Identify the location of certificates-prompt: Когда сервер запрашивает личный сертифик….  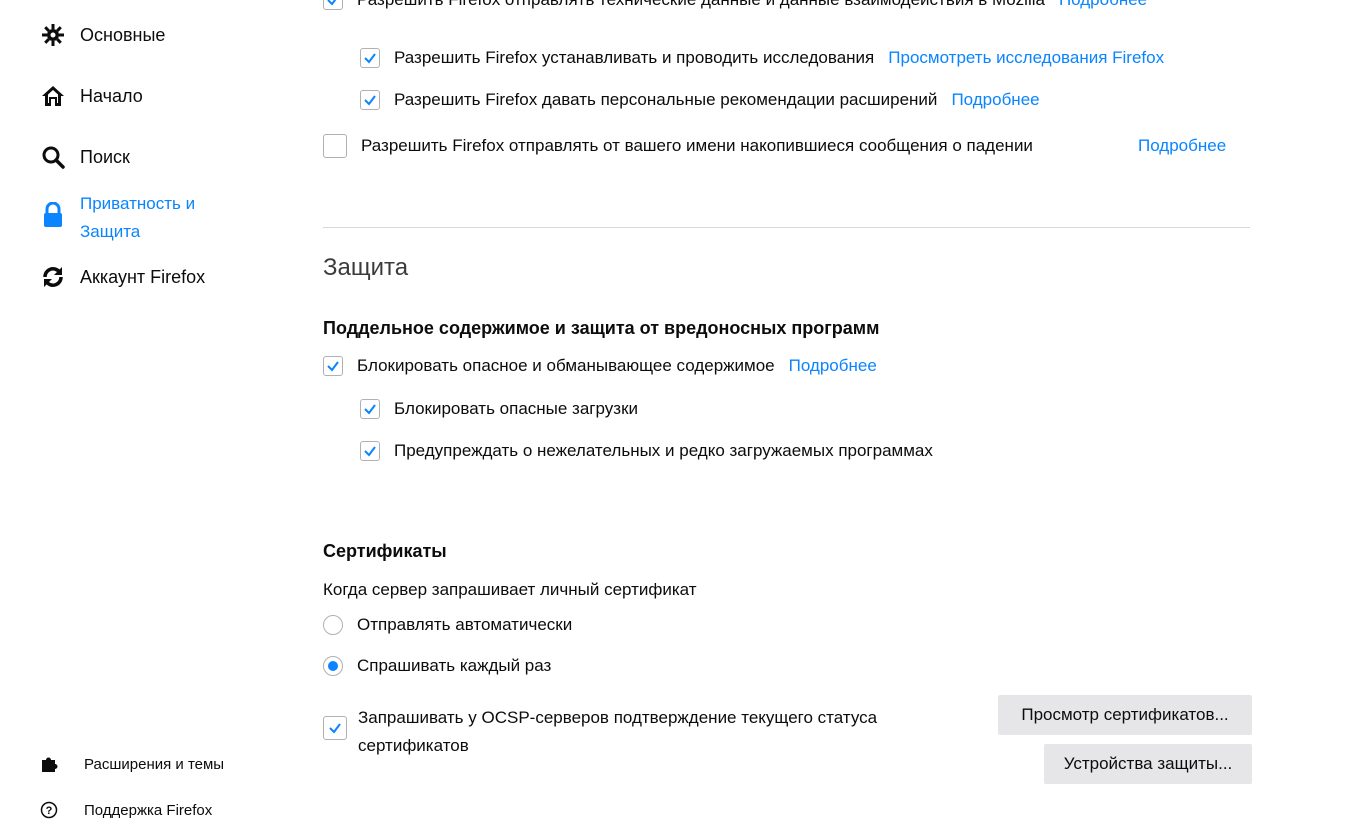
(510, 589).